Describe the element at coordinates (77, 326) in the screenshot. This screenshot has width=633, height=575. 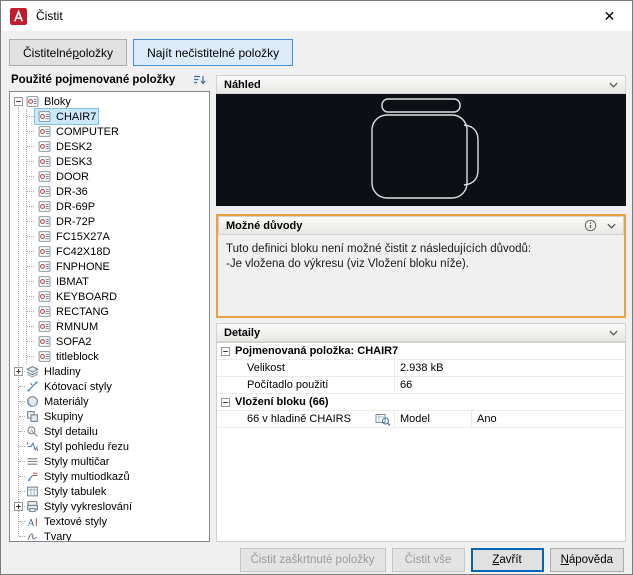
I see `tree-item-label: RMNUM` at that location.